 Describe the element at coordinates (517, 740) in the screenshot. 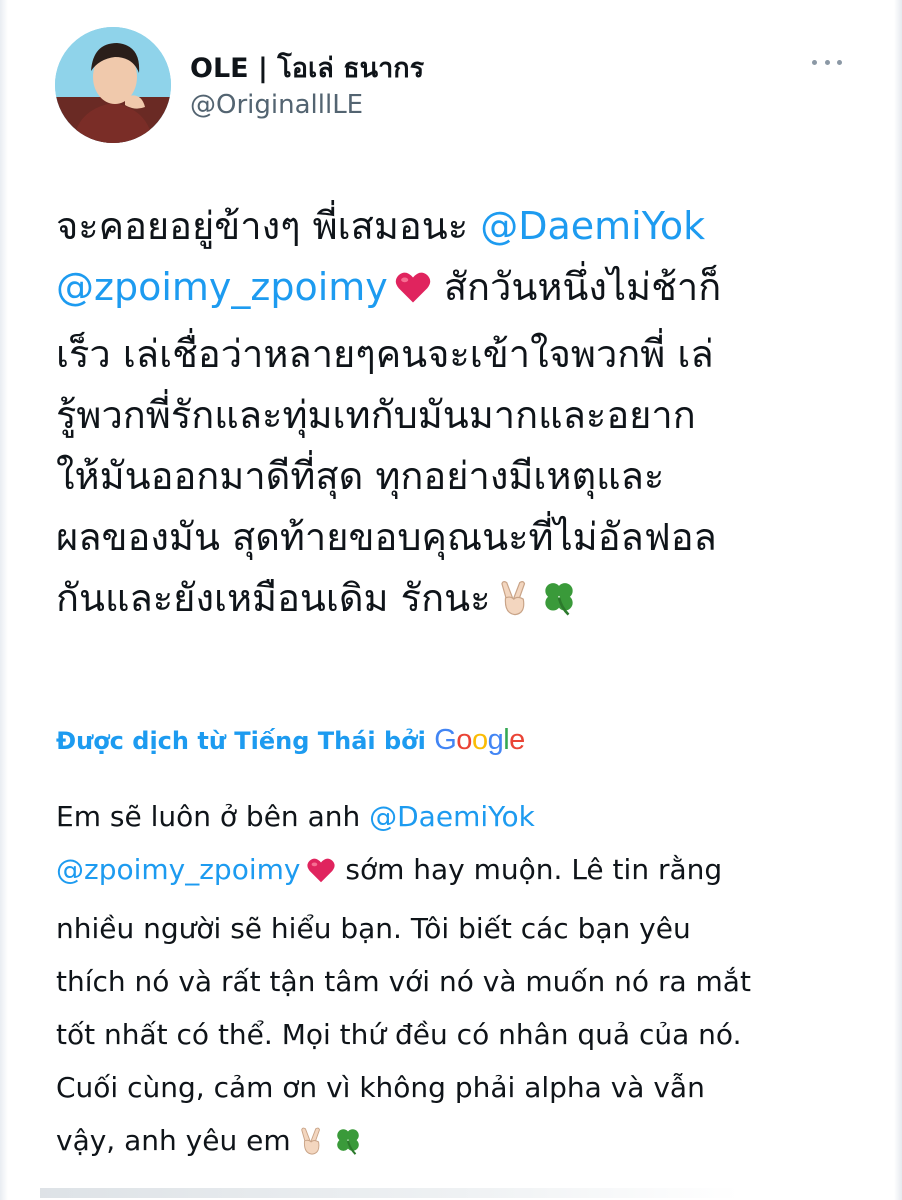

I see `google-logo-letter: e` at that location.